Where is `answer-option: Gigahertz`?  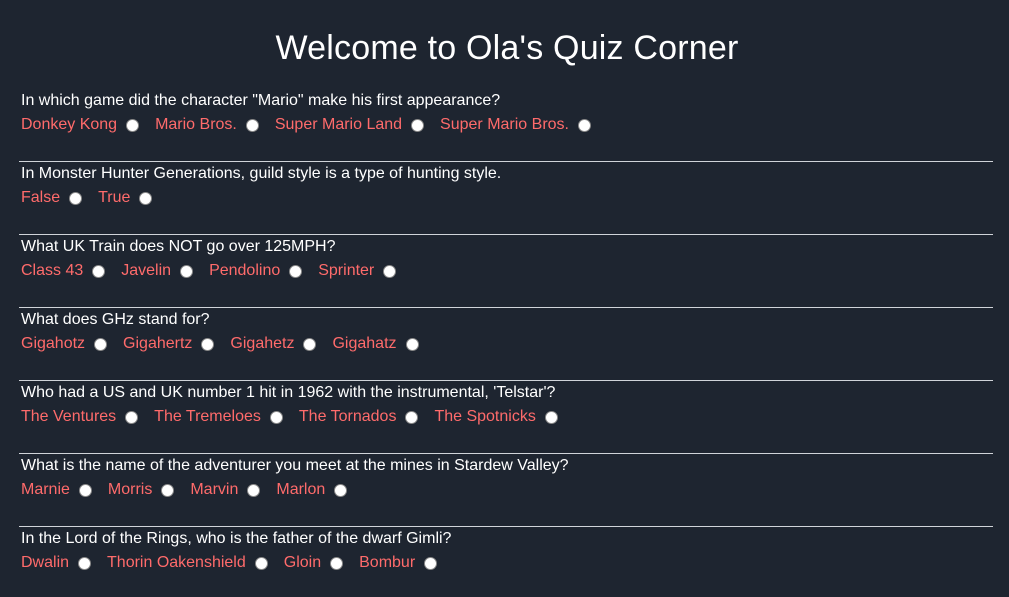
answer-option: Gigahertz is located at coordinates (169, 344).